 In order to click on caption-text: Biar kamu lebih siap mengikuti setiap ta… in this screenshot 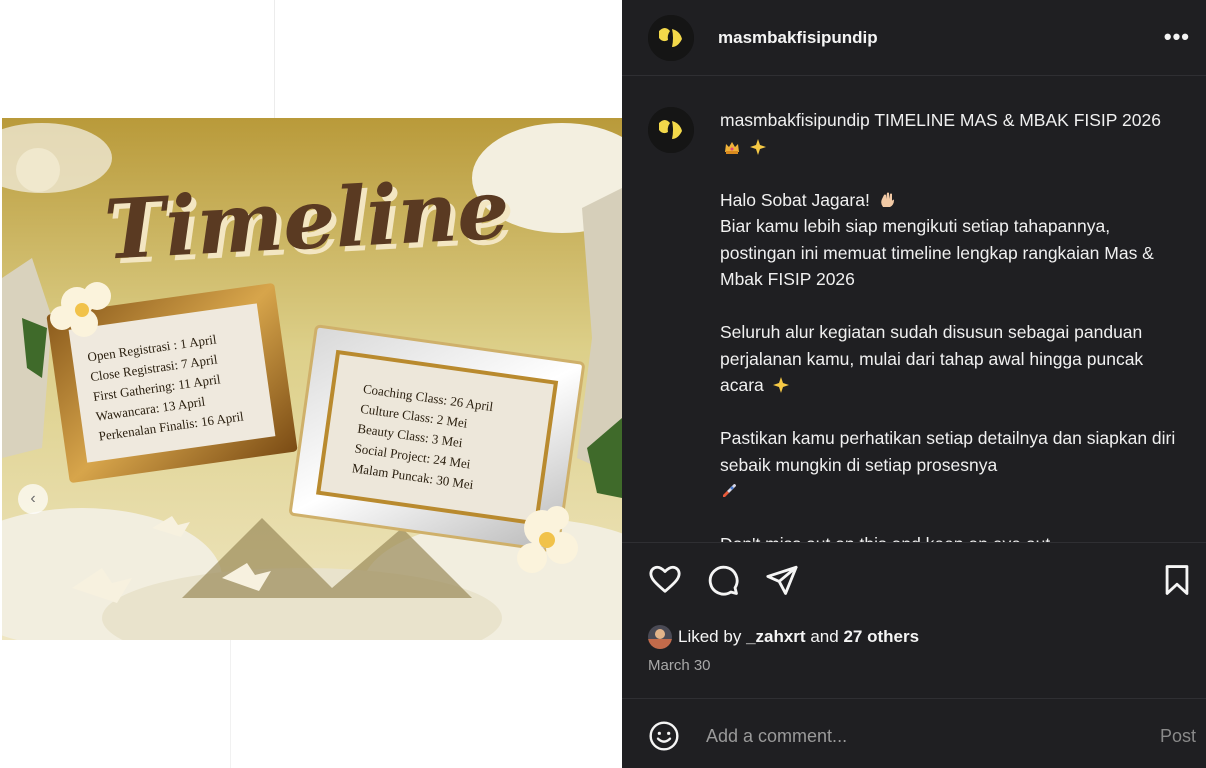, I will do `click(937, 252)`.